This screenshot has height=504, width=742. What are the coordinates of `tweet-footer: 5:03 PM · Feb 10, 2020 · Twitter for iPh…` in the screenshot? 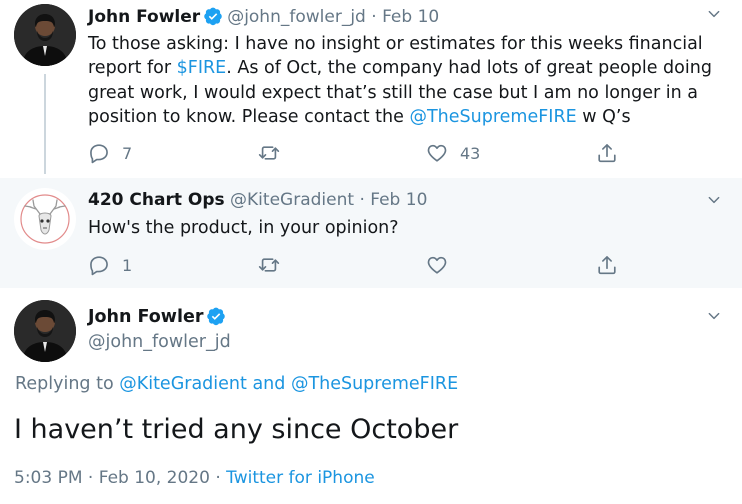 It's located at (194, 478).